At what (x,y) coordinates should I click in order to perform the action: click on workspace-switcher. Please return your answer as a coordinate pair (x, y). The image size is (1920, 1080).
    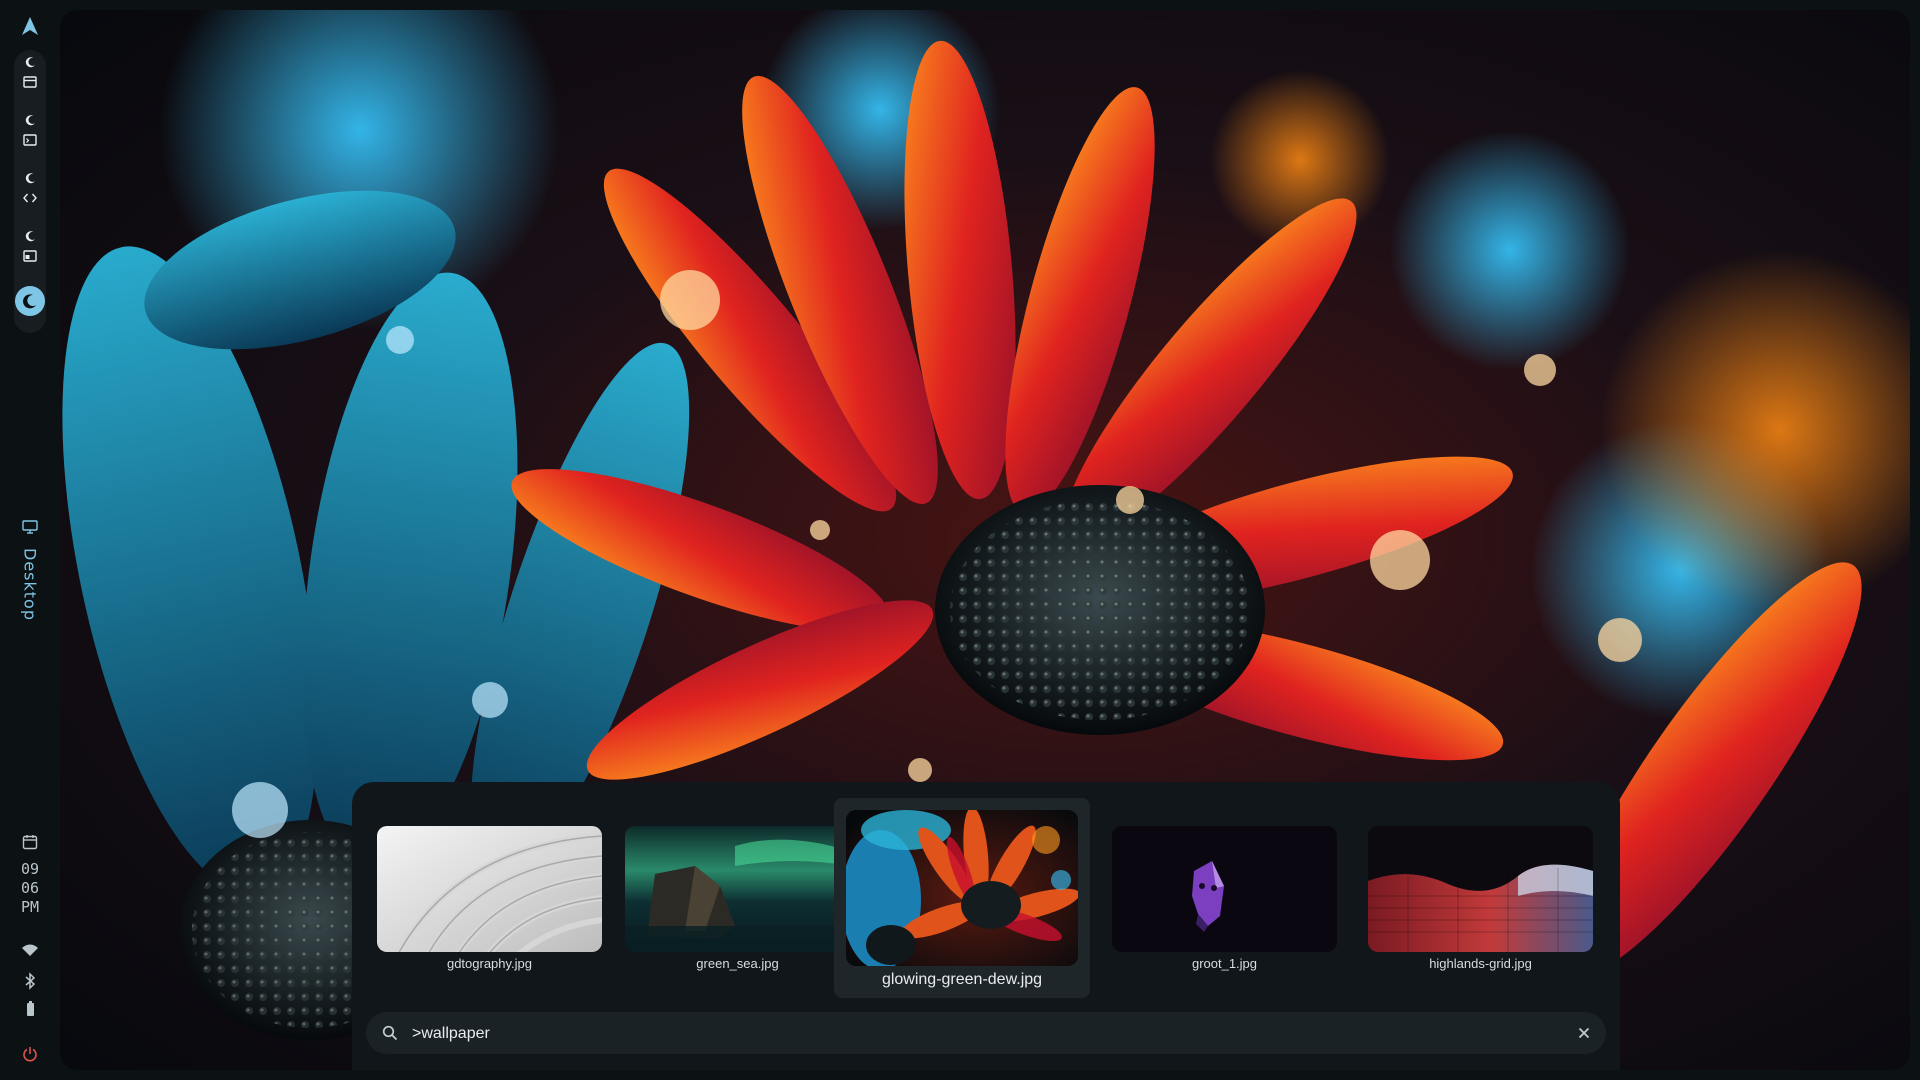
    Looking at the image, I should click on (30, 191).